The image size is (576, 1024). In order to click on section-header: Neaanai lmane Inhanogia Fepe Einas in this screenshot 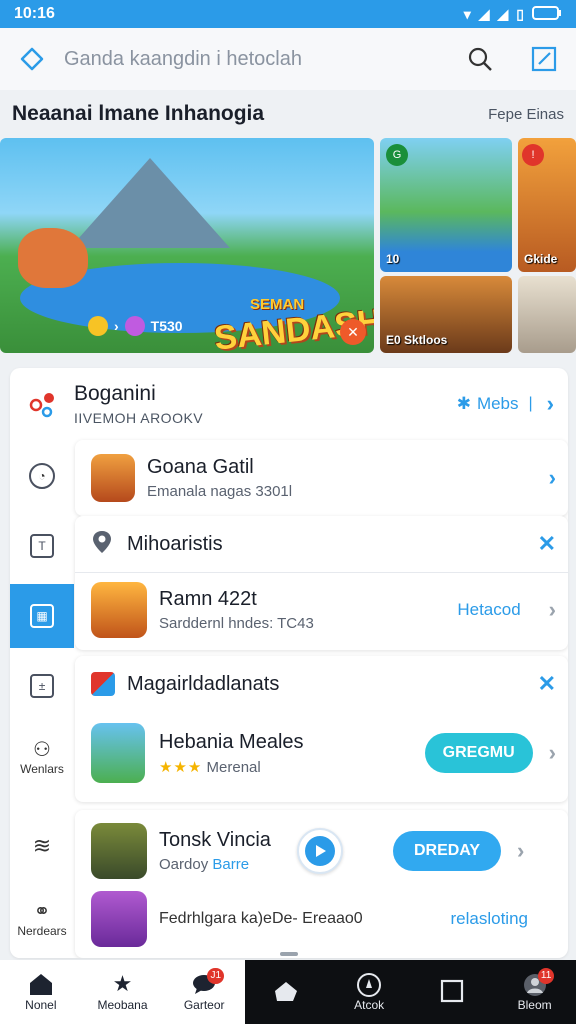, I will do `click(288, 114)`.